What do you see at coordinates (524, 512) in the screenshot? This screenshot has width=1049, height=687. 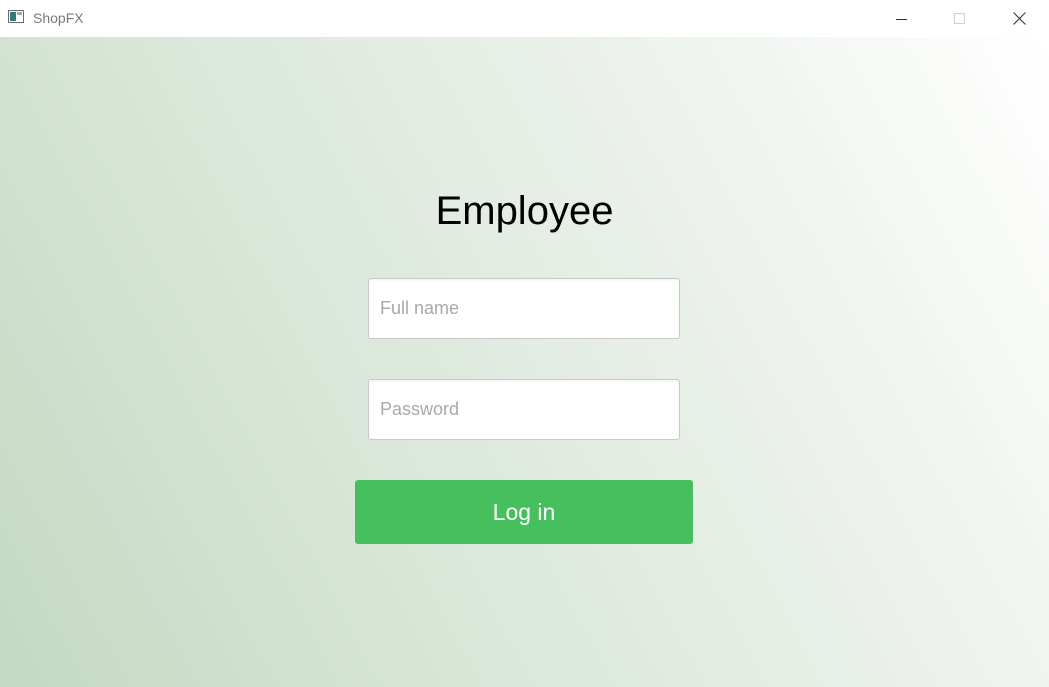 I see `login-button: Log in` at bounding box center [524, 512].